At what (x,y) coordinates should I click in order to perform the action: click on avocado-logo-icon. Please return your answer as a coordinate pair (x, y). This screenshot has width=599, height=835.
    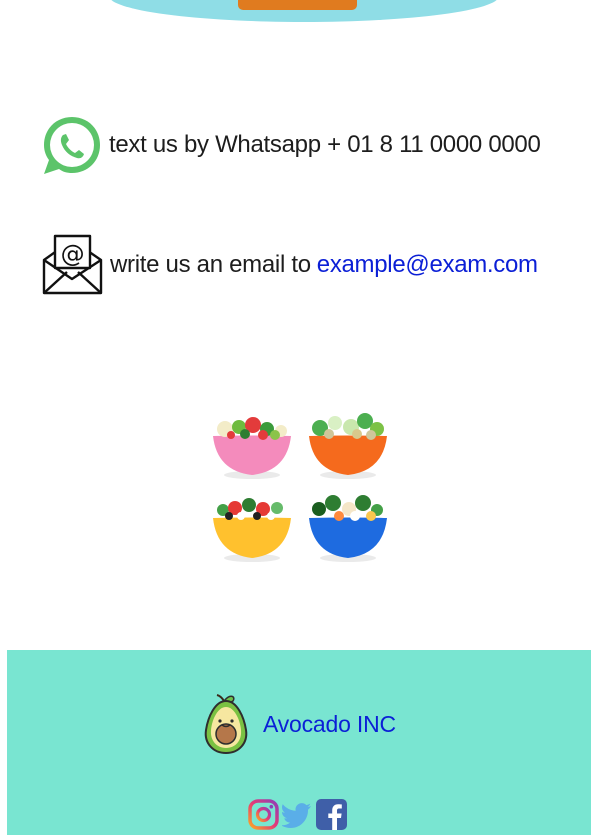
    Looking at the image, I should click on (226, 724).